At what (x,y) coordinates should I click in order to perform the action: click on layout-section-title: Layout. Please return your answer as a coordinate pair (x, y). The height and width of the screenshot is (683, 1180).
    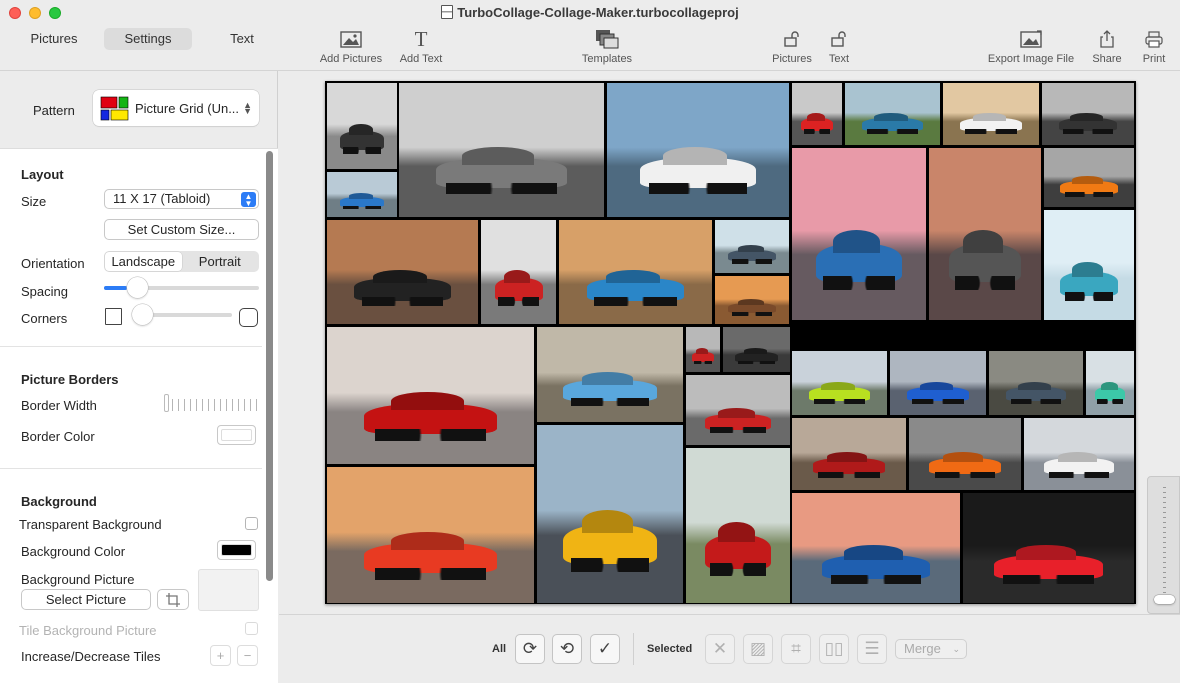
    Looking at the image, I should click on (42, 174).